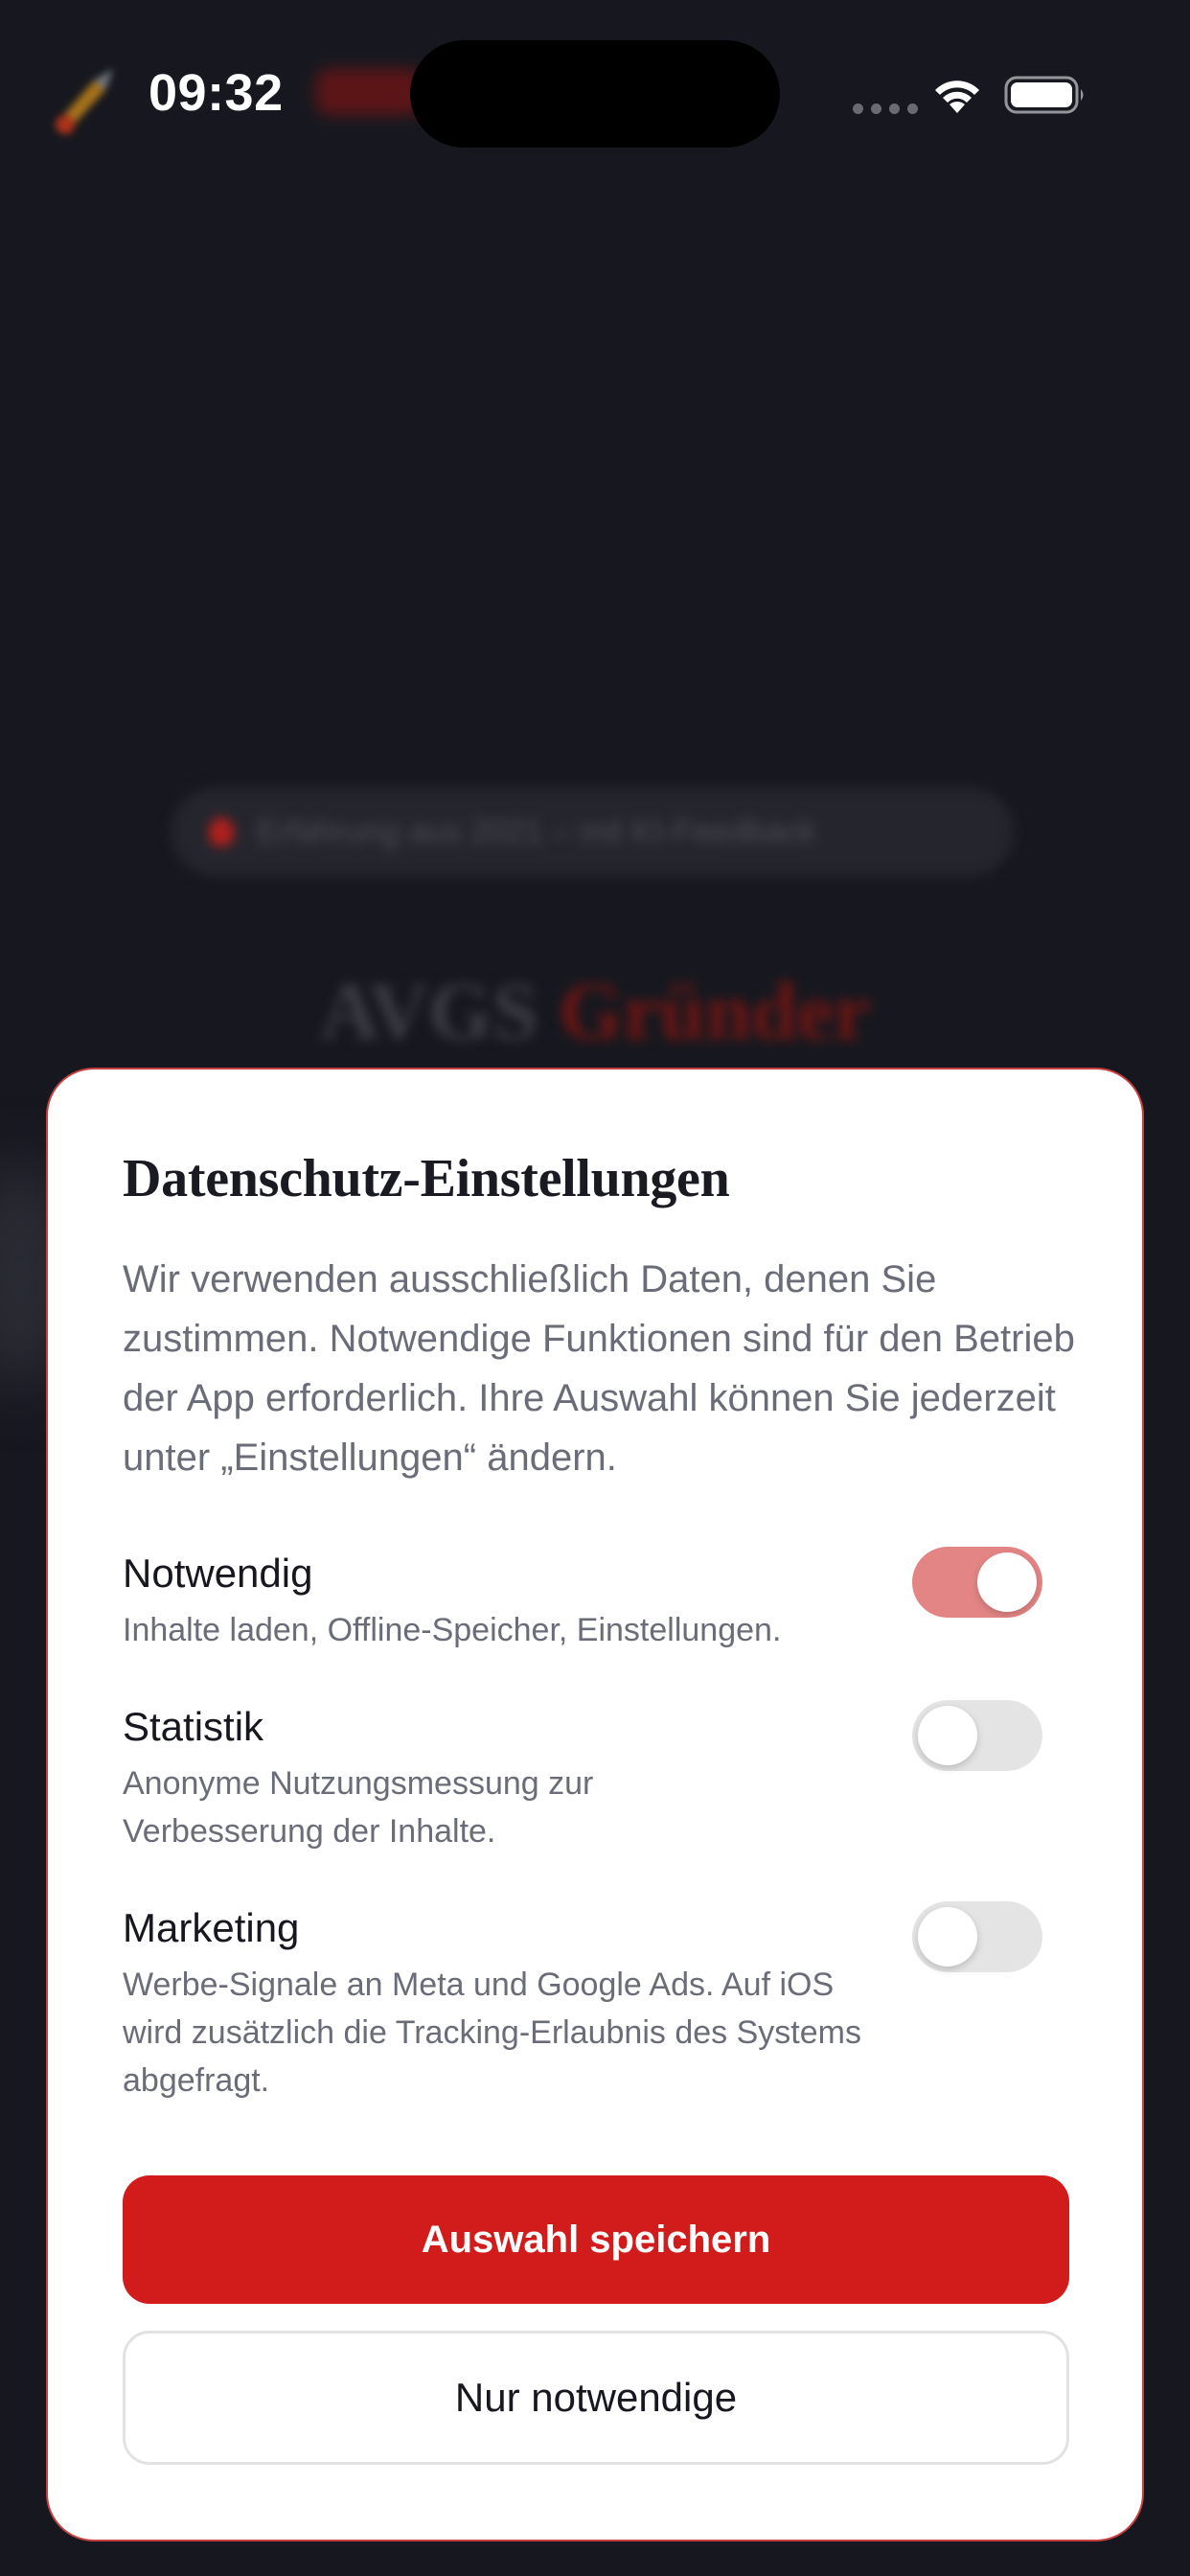 This screenshot has width=1190, height=2576. Describe the element at coordinates (1044, 95) in the screenshot. I see `battery-icon` at that location.